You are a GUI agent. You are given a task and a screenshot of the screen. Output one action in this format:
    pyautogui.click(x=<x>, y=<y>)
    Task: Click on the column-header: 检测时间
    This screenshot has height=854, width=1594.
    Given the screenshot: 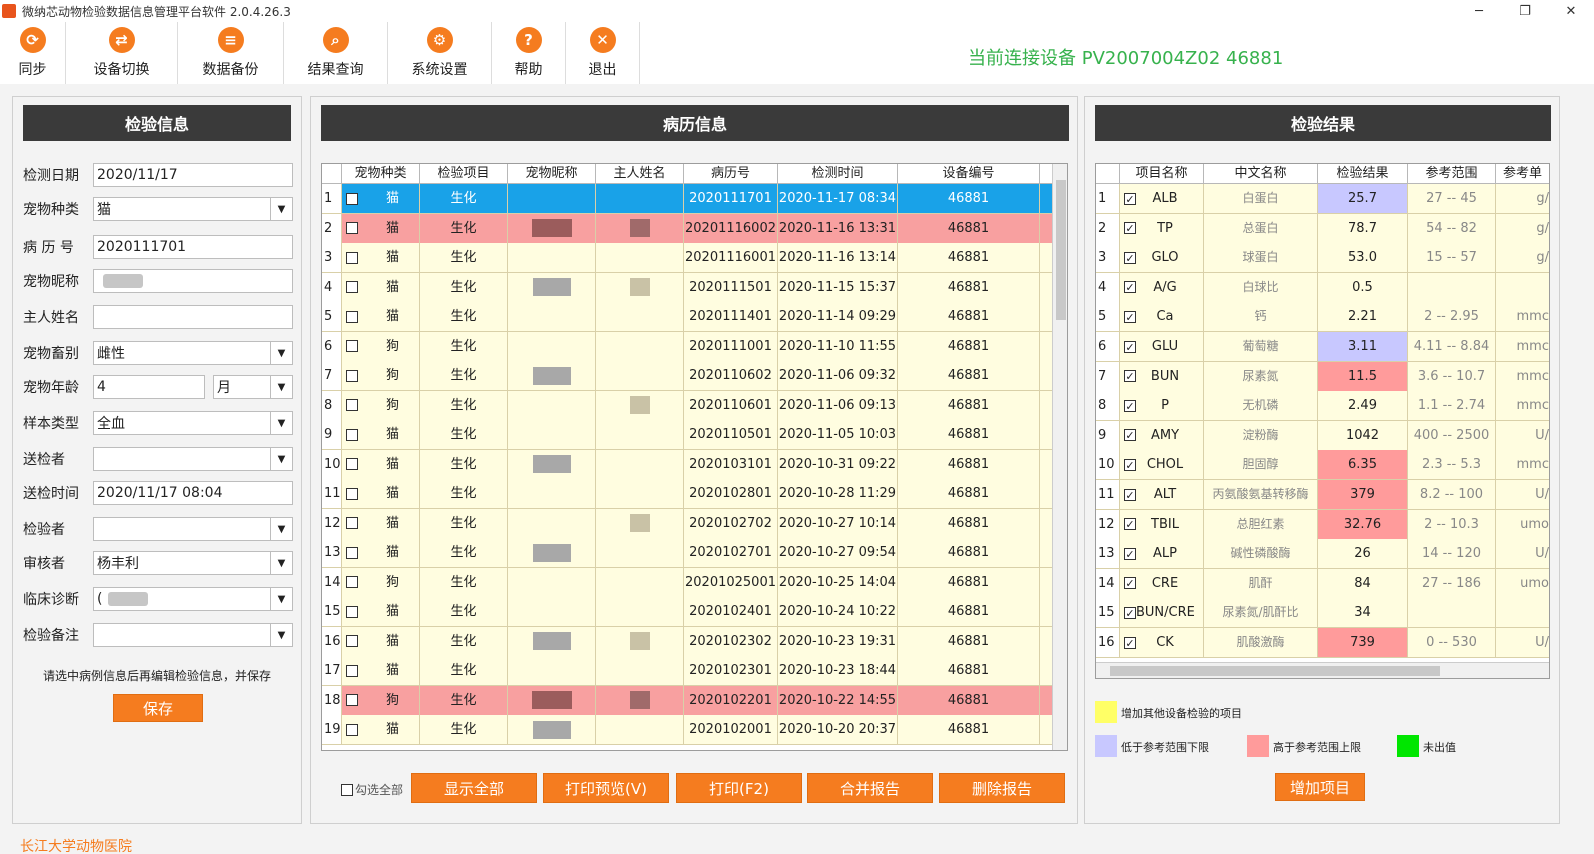 What is the action you would take?
    pyautogui.click(x=838, y=173)
    